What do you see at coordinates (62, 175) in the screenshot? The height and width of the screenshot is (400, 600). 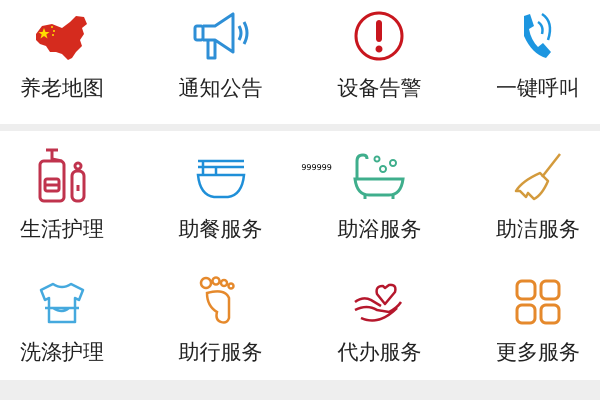 I see `bottles-icon` at bounding box center [62, 175].